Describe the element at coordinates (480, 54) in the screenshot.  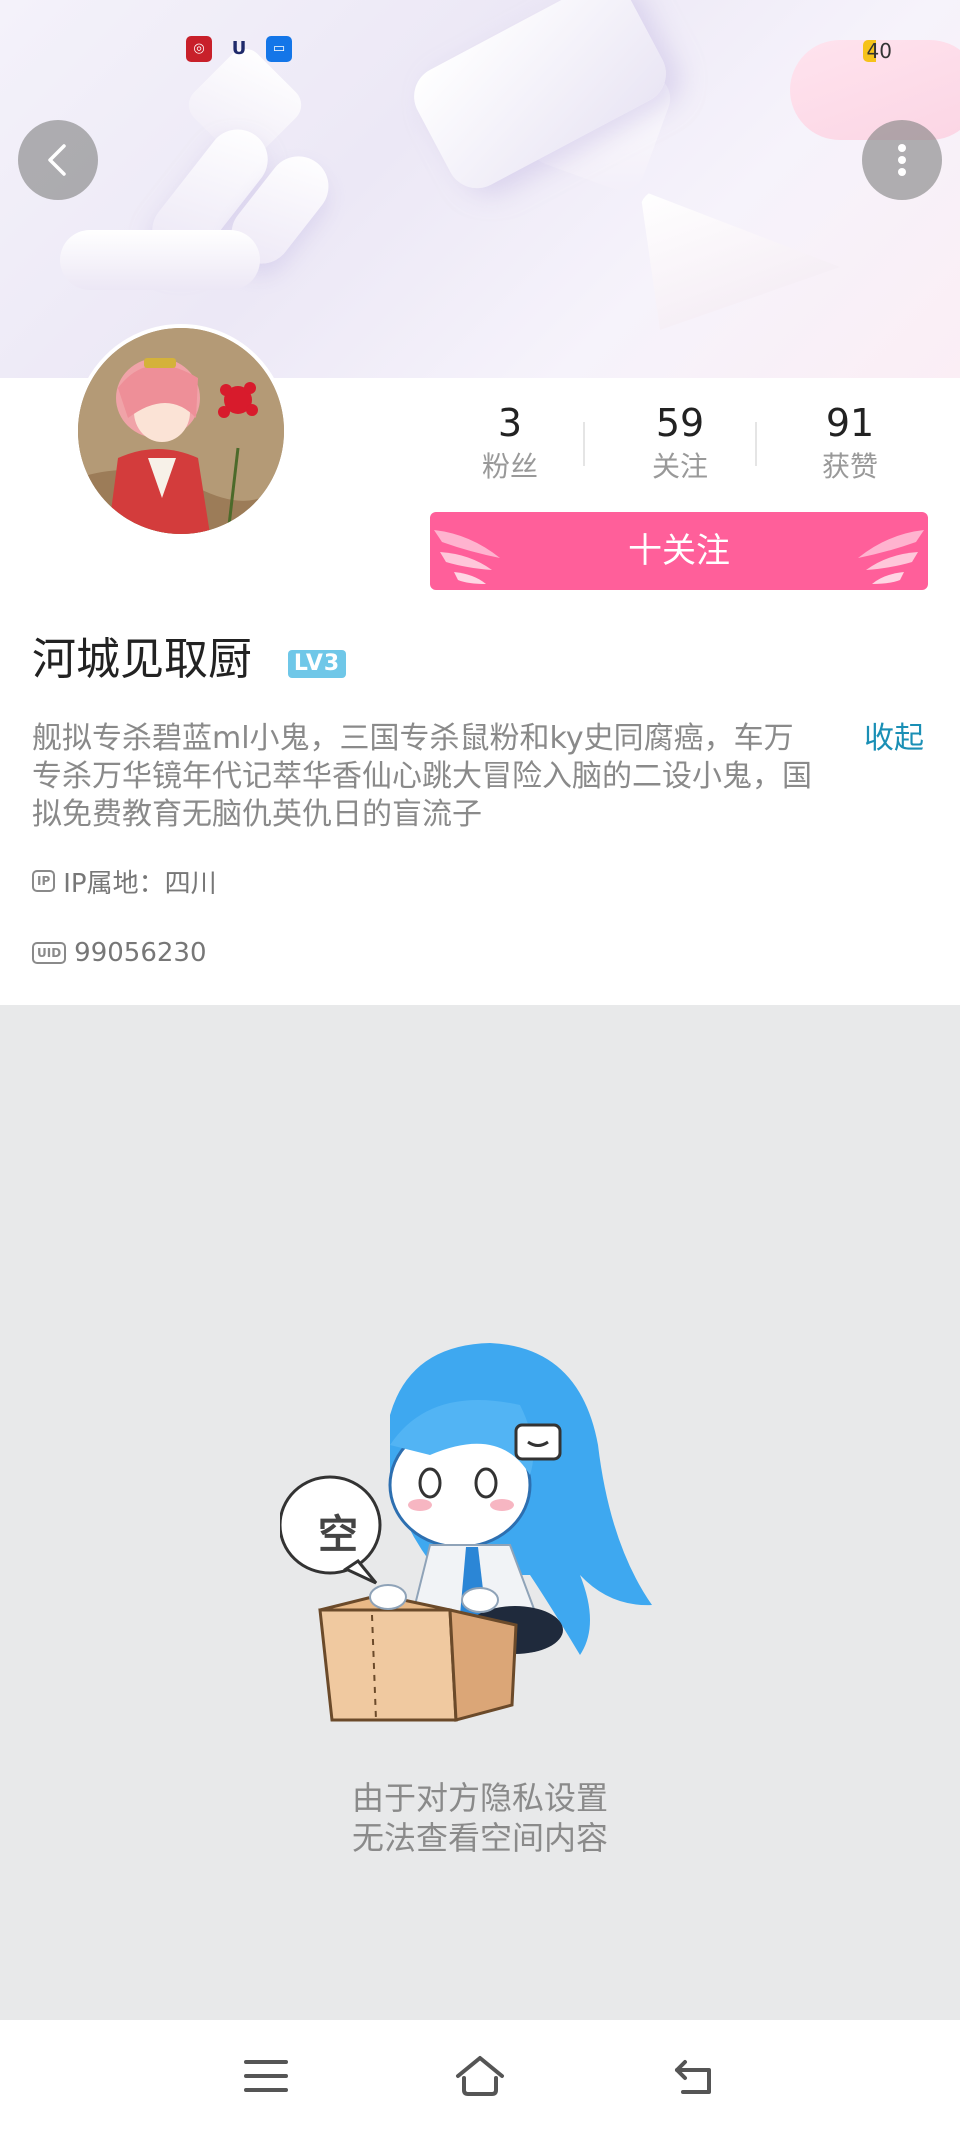
I see `status-bar: ◎ U ▭ 40` at that location.